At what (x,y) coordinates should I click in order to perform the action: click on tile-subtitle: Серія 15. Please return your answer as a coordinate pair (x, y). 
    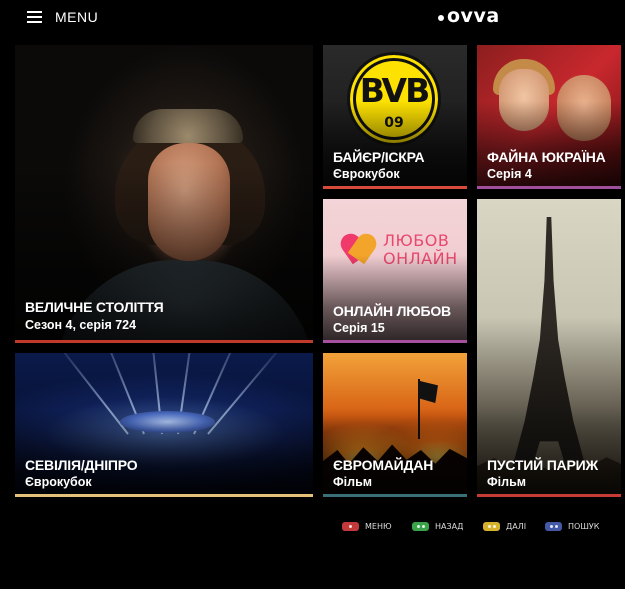
    Looking at the image, I should click on (359, 328).